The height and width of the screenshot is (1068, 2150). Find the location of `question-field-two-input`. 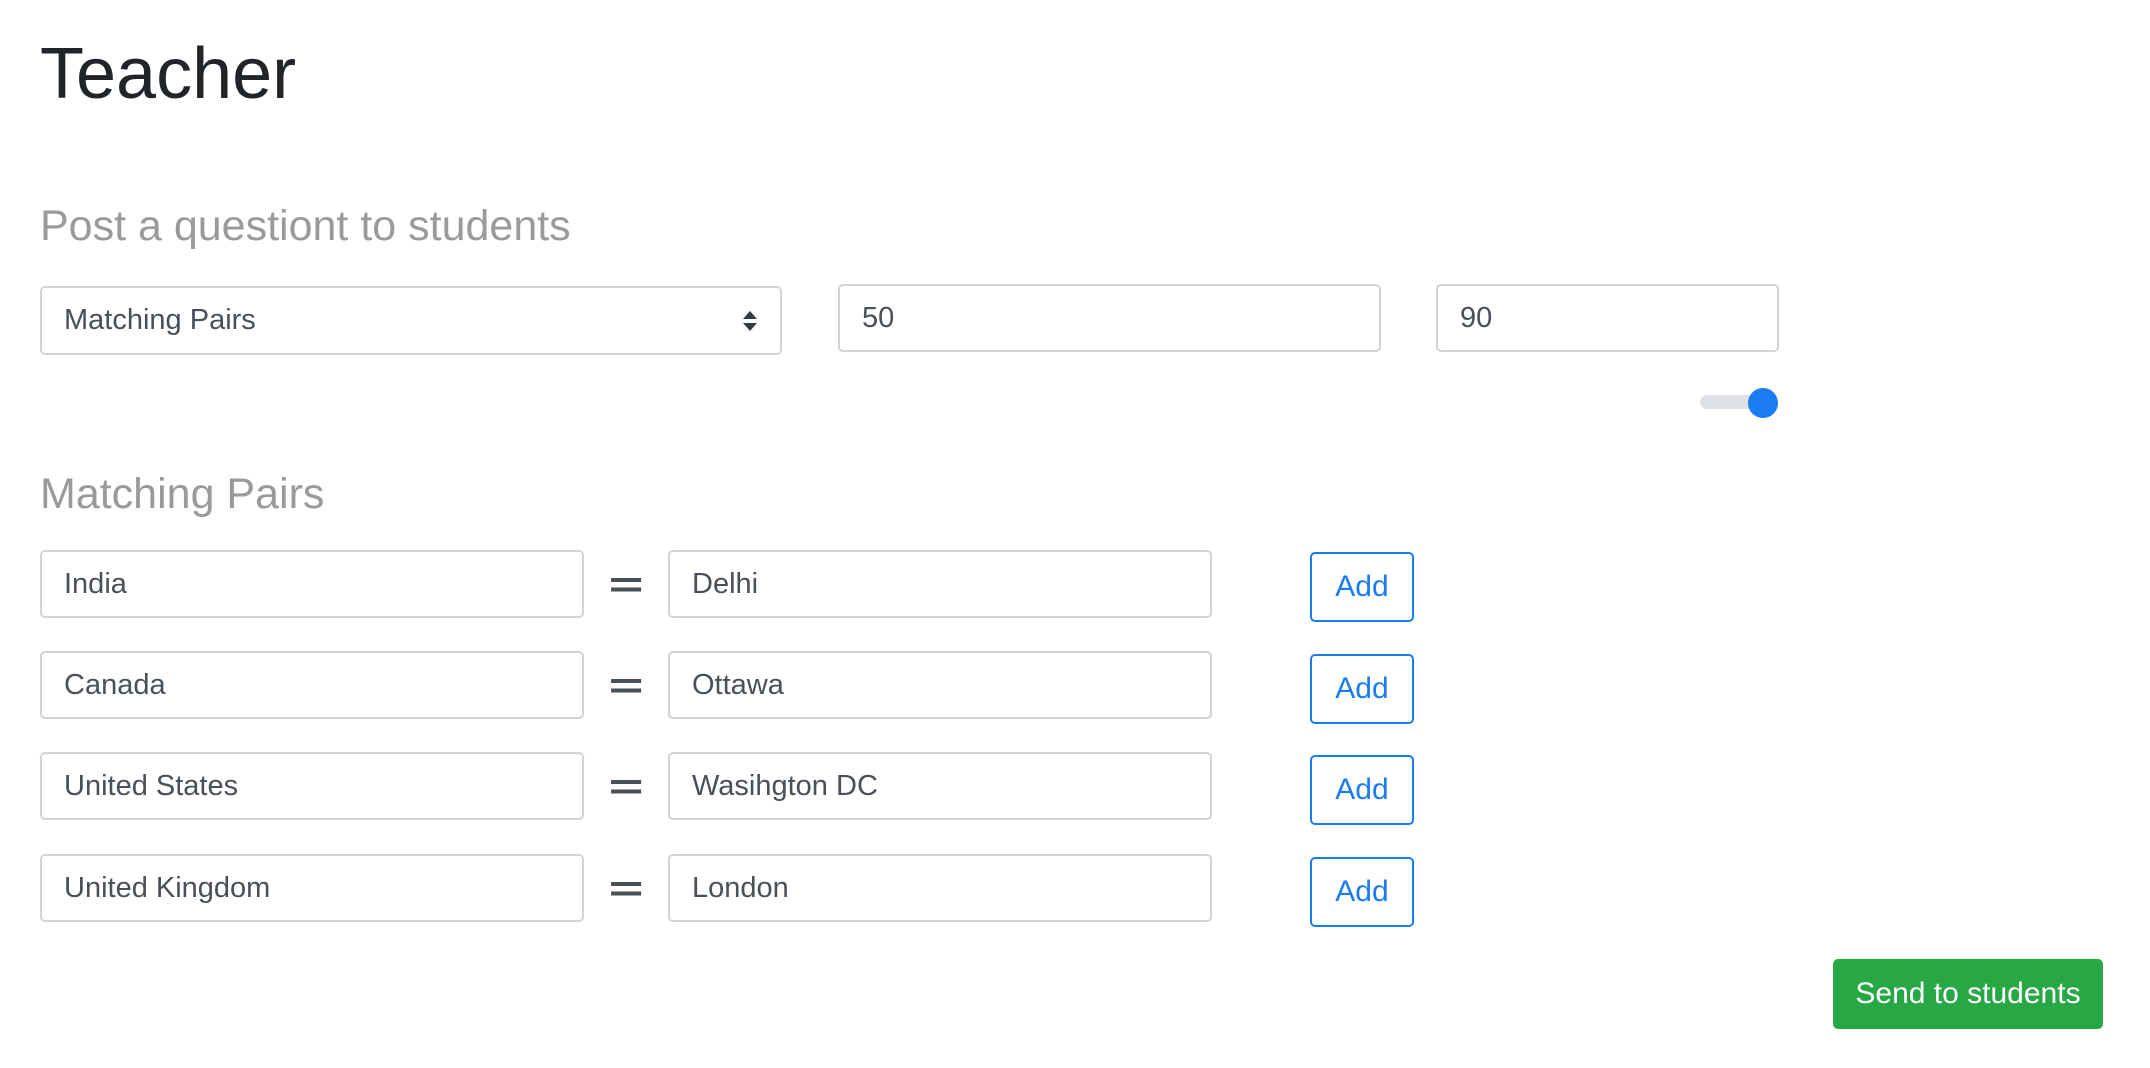

question-field-two-input is located at coordinates (1607, 318).